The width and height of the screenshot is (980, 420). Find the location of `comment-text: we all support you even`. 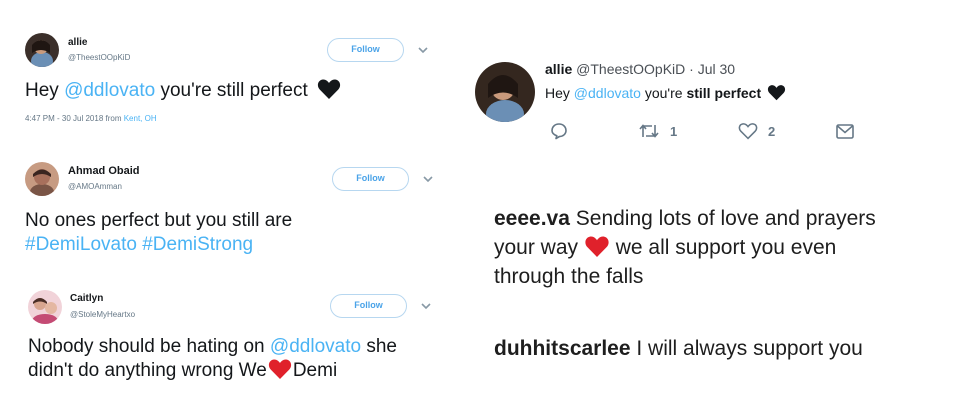

comment-text: we all support you even is located at coordinates (723, 247).